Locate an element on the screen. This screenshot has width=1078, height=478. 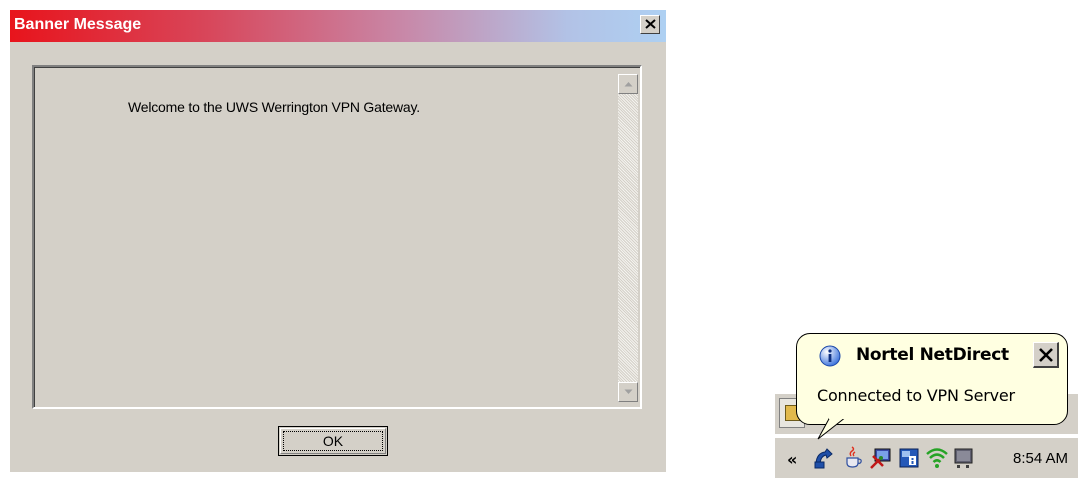
balloon-message: Connected to VPN Server is located at coordinates (916, 395).